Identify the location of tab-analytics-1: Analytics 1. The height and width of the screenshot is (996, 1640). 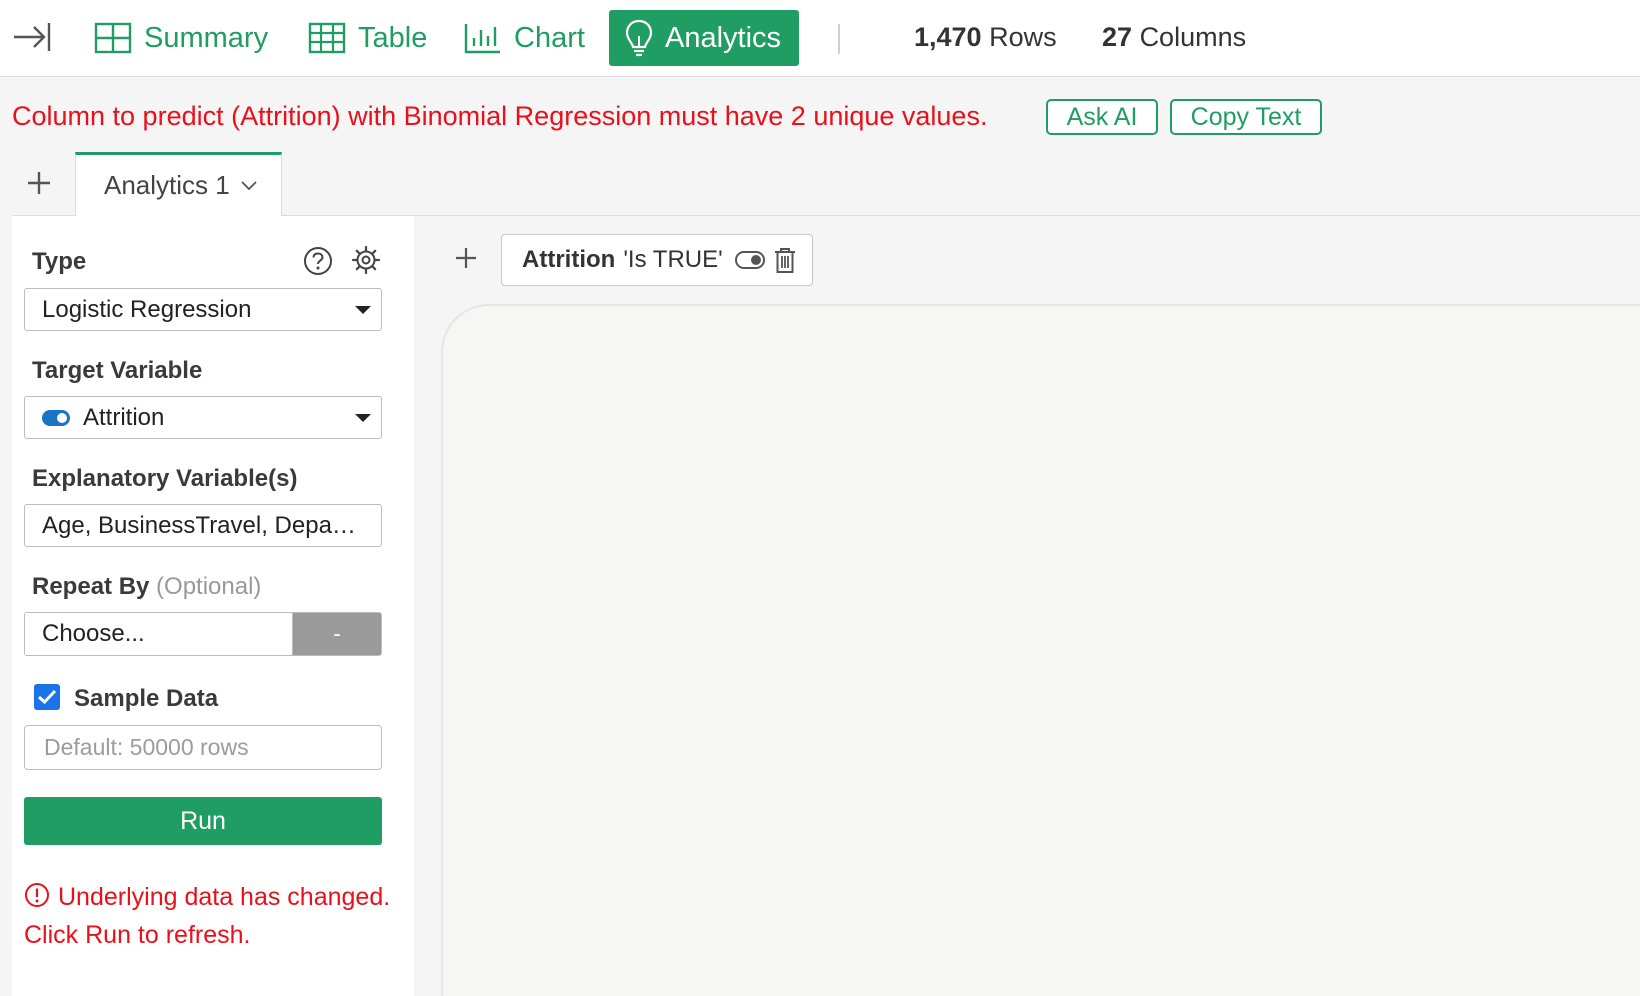
(178, 184).